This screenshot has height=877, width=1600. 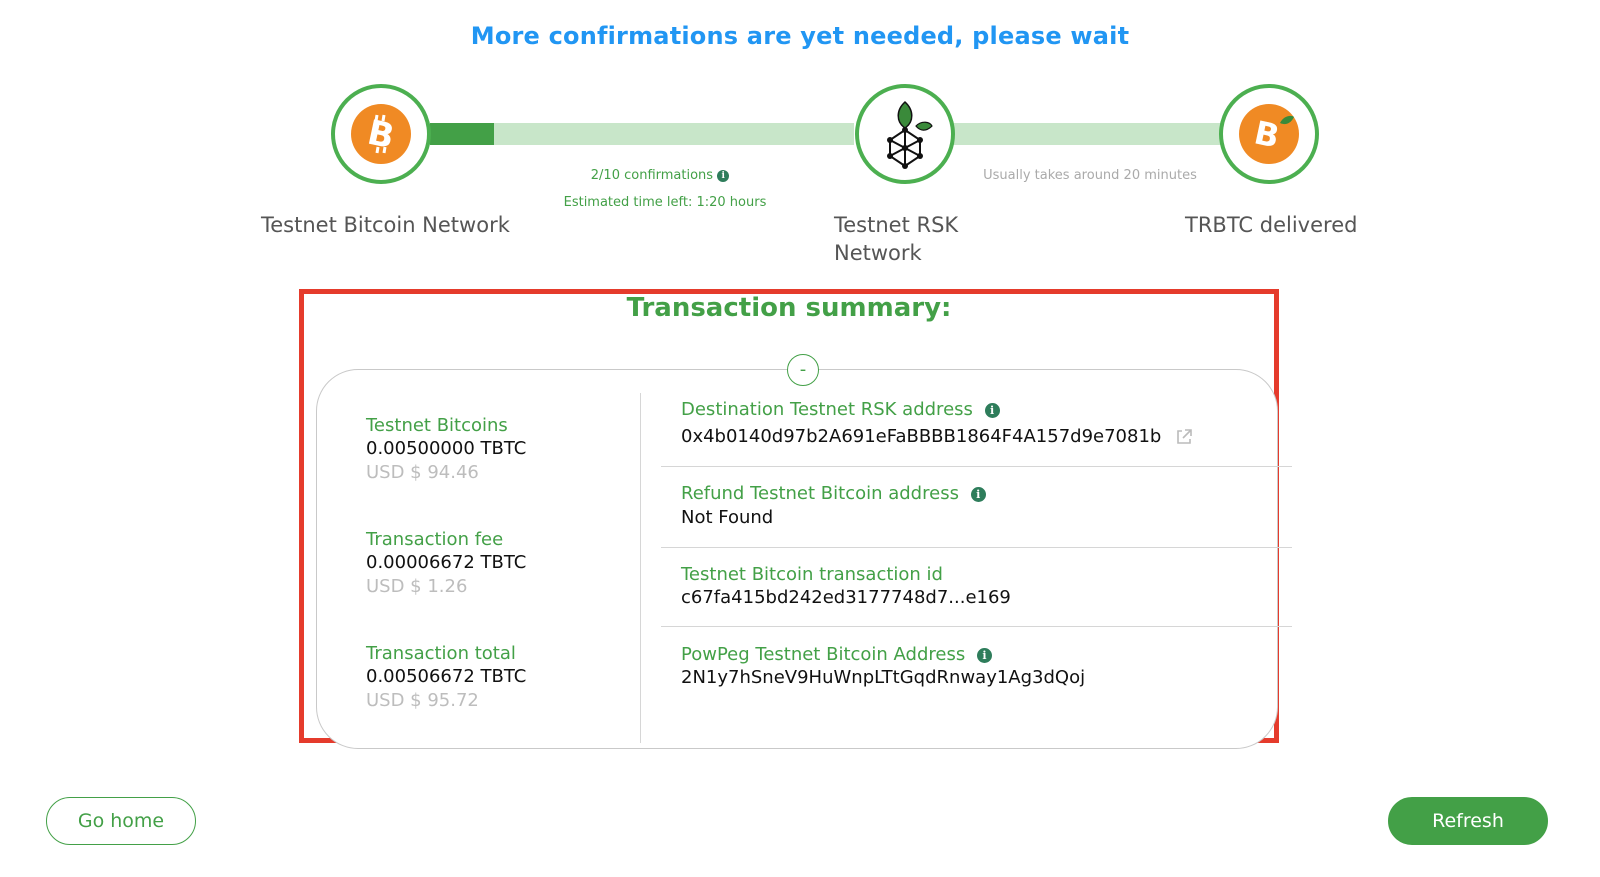 I want to click on step-label-bitcoin: Testnet Bitcoin Network, so click(x=385, y=225).